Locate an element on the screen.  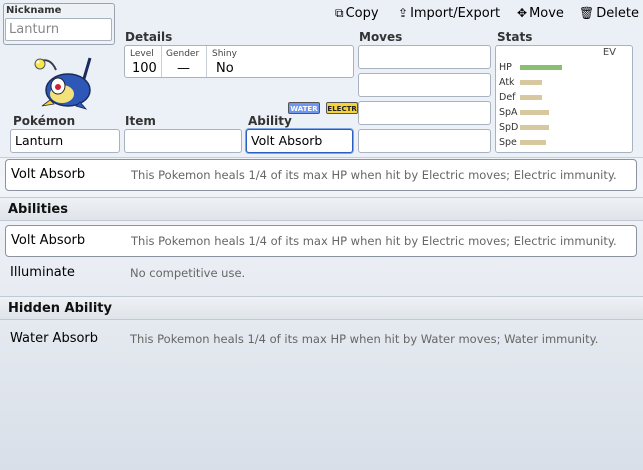
ability-desc: No competitive use. is located at coordinates (188, 273).